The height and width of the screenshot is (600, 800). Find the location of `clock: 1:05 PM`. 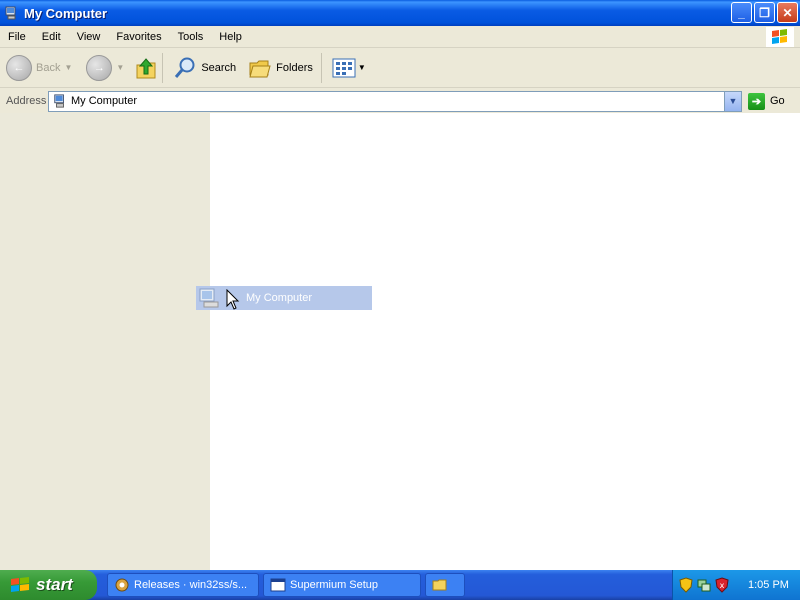

clock: 1:05 PM is located at coordinates (768, 585).